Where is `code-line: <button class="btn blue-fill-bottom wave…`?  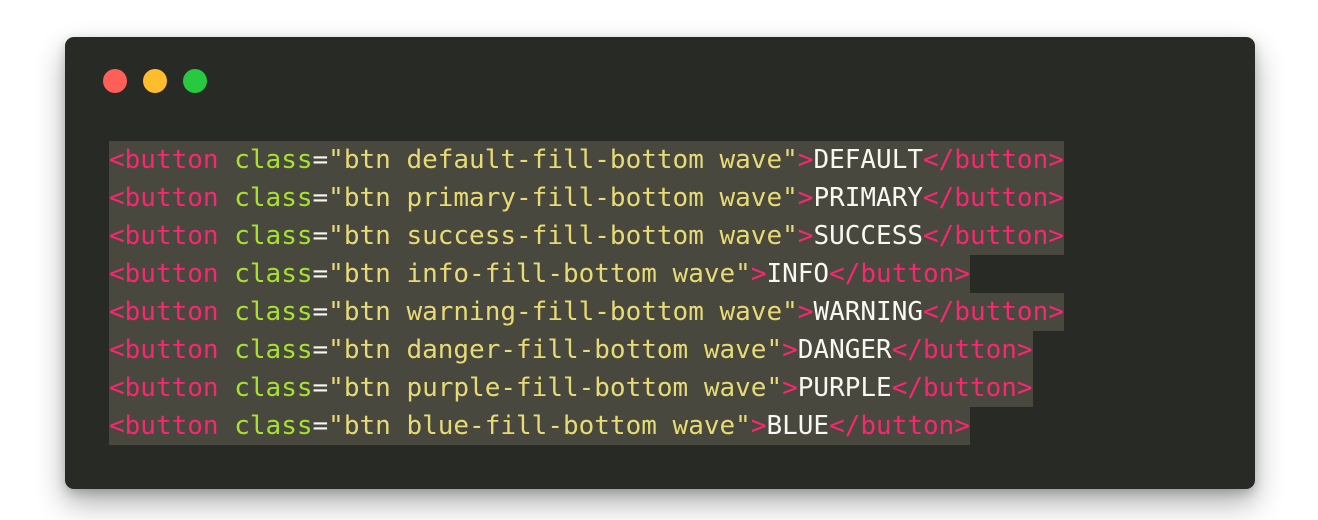 code-line: <button class="btn blue-fill-bottom wave… is located at coordinates (539, 426).